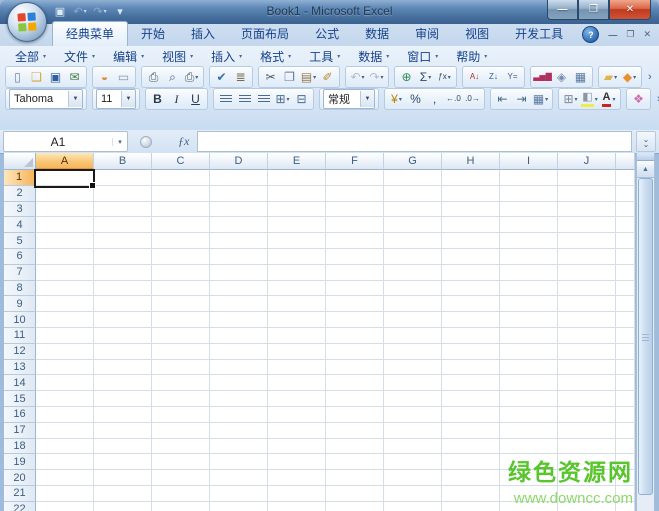 The width and height of the screenshot is (659, 511). I want to click on spelling-button: ✔, so click(221, 77).